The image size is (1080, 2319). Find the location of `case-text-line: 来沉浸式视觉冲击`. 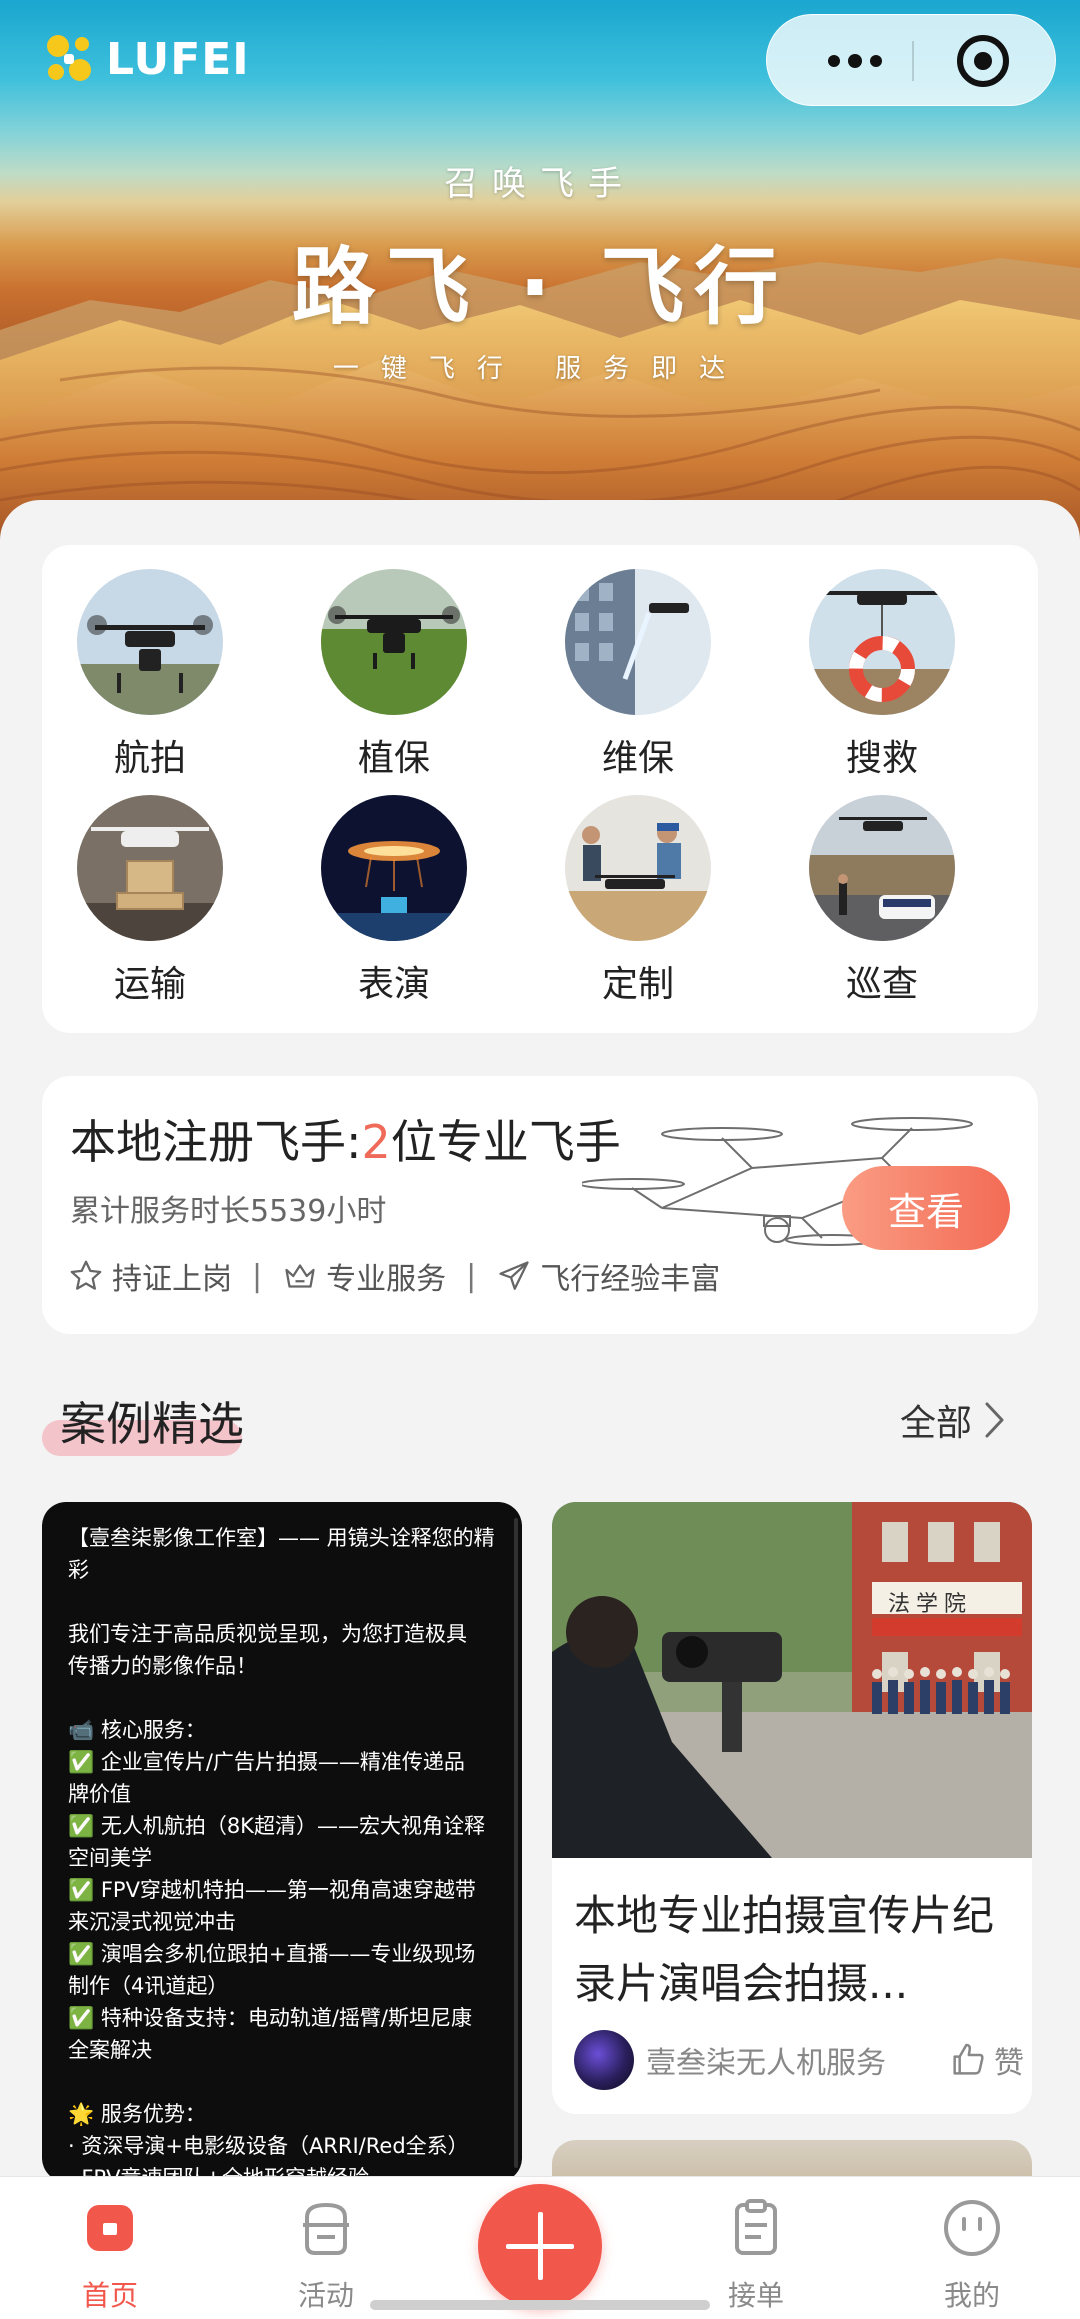

case-text-line: 来沉浸式视觉冲击 is located at coordinates (152, 1922).